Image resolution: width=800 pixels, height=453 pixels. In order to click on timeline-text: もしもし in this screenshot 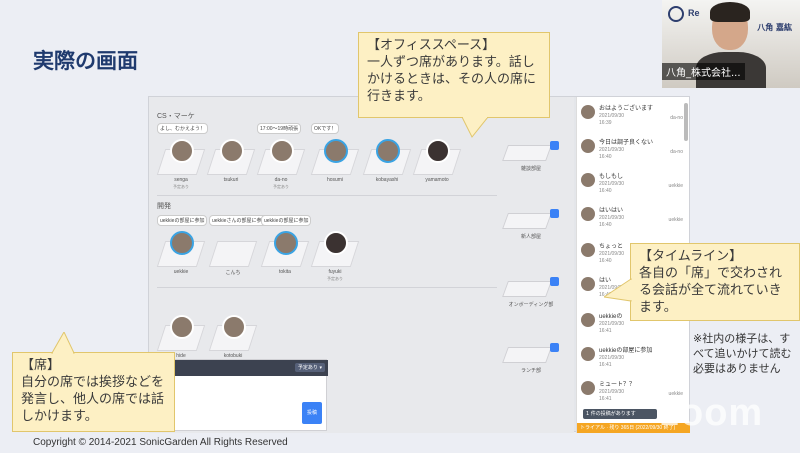, I will do `click(611, 177)`.